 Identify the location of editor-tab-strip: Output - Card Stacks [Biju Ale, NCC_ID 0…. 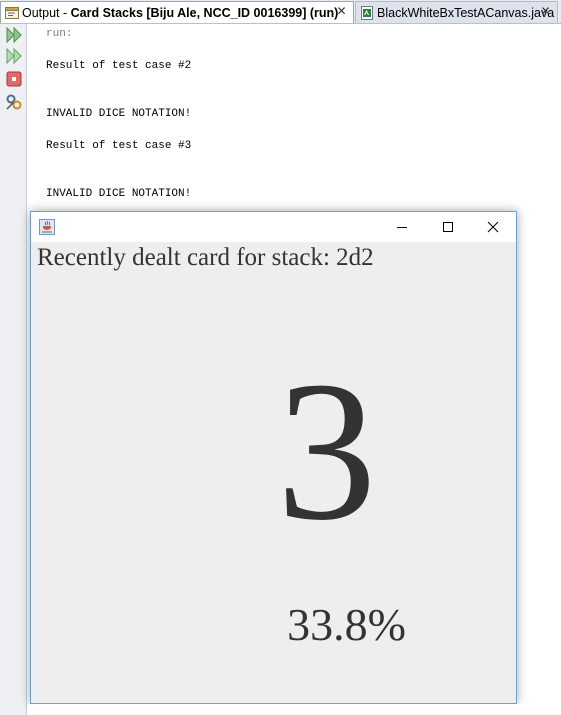
(280, 12).